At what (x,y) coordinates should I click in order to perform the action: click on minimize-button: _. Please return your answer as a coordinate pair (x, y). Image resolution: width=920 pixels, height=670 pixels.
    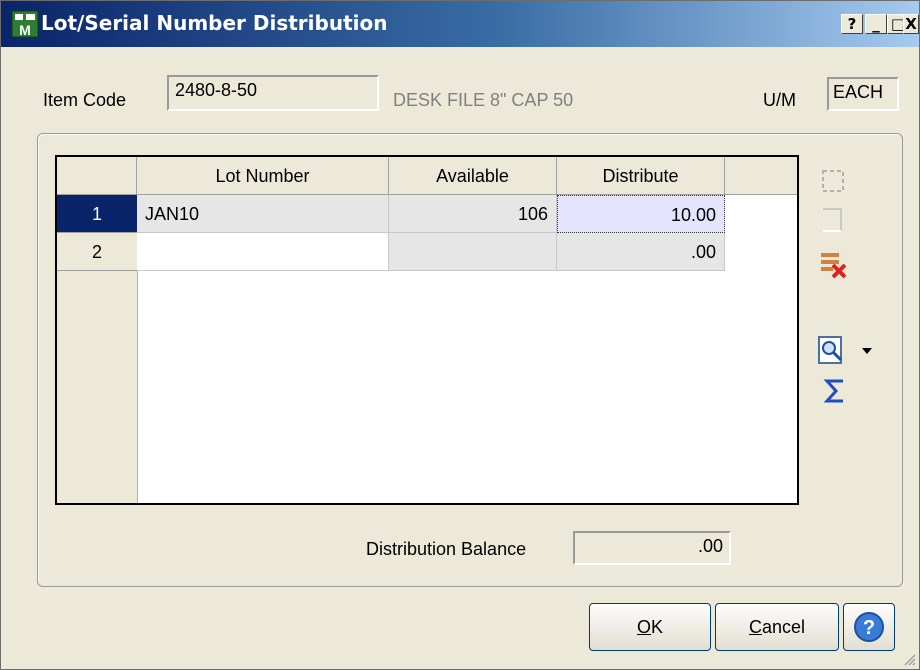
    Looking at the image, I should click on (876, 24).